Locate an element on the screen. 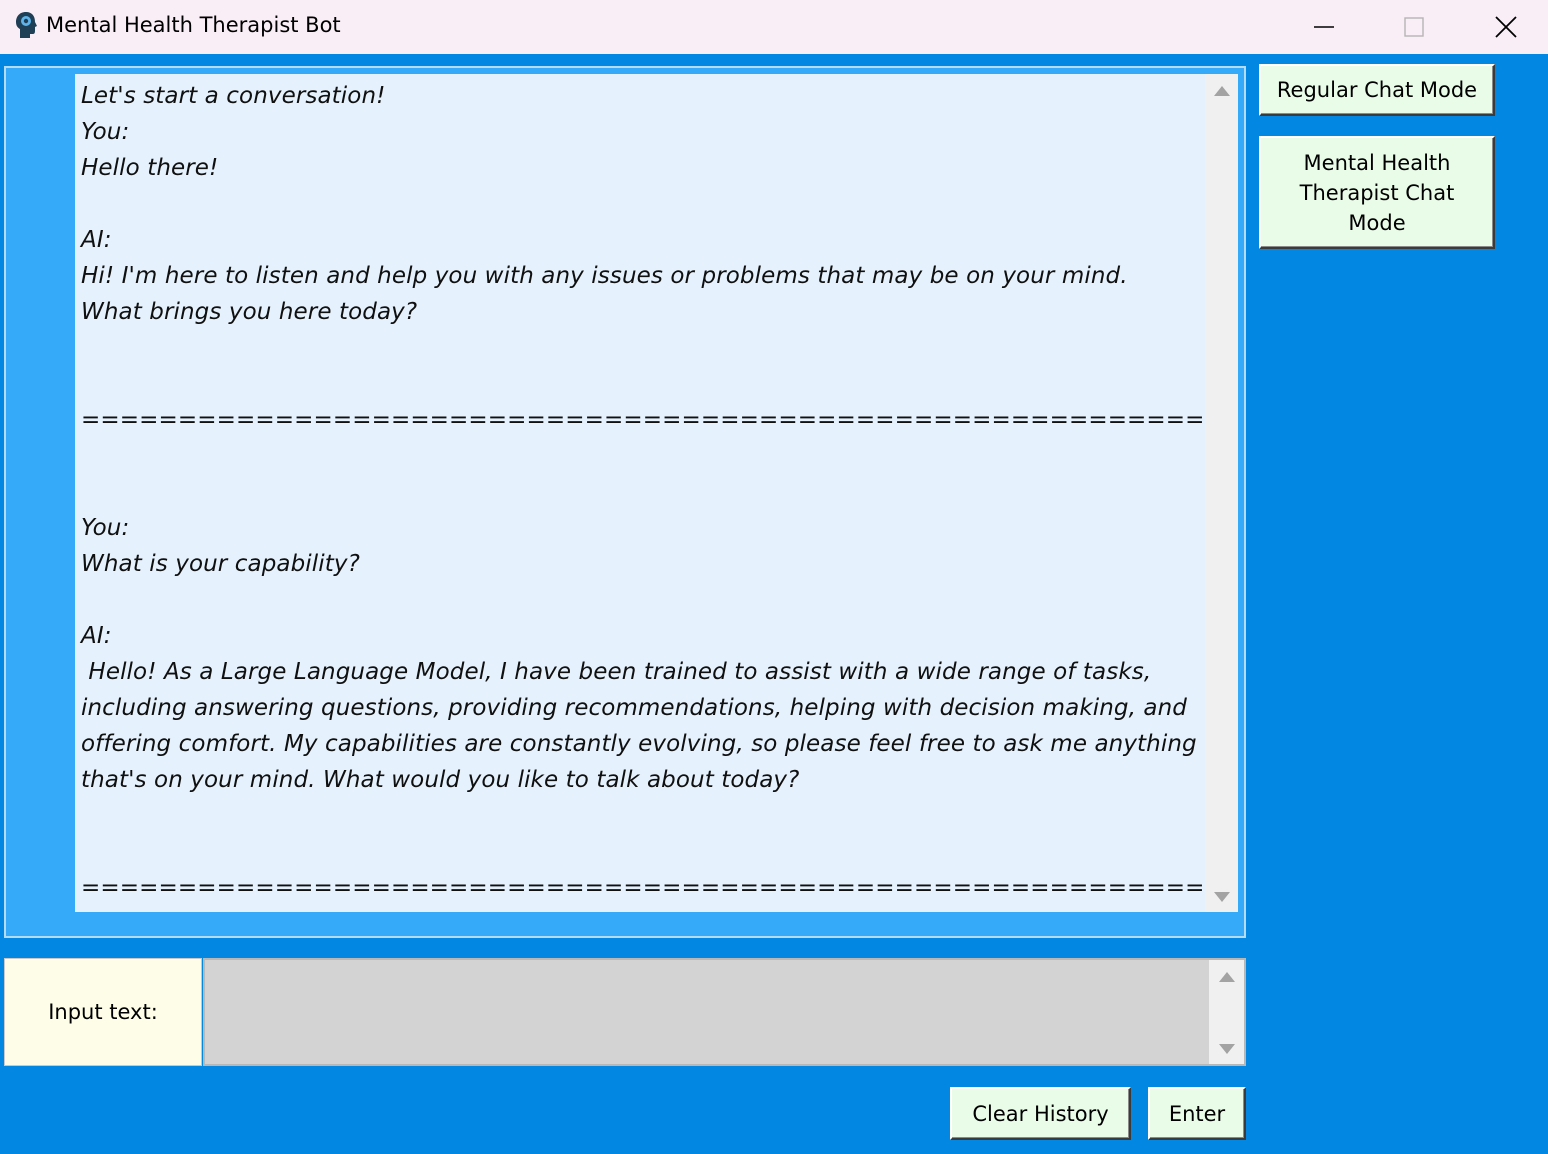  minimize-icon is located at coordinates (1324, 27).